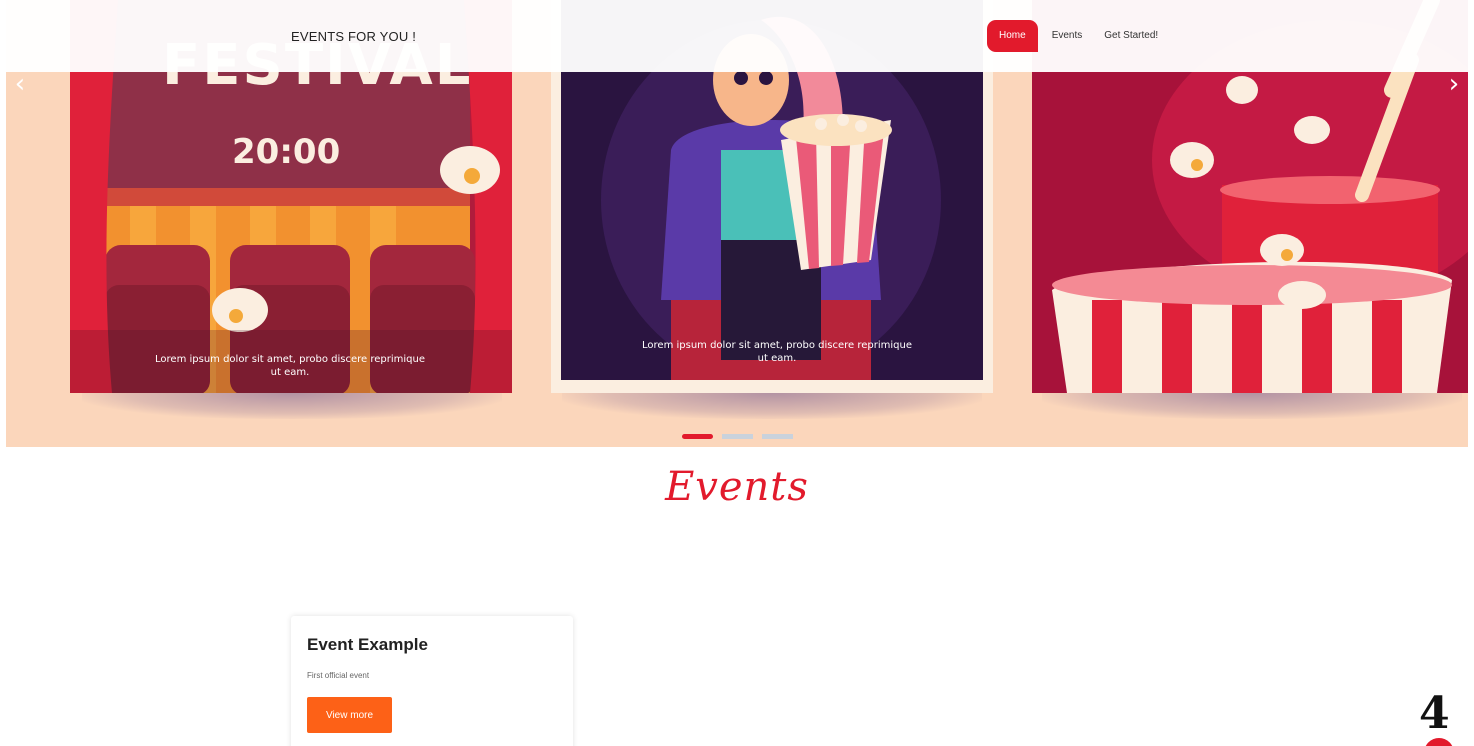  Describe the element at coordinates (349, 715) in the screenshot. I see `view-more-button: View more` at that location.